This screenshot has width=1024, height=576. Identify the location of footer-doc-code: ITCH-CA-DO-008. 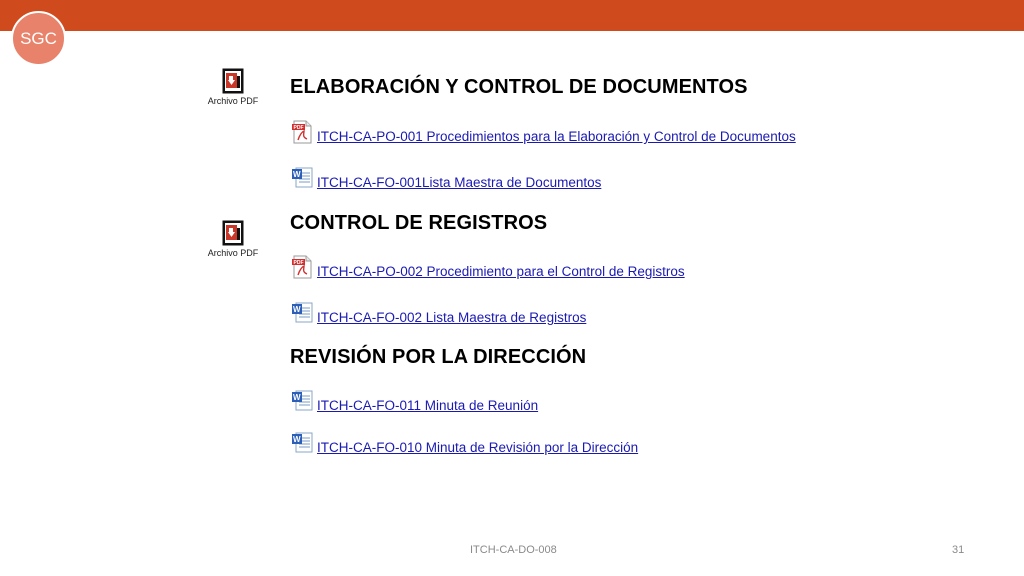
(513, 550).